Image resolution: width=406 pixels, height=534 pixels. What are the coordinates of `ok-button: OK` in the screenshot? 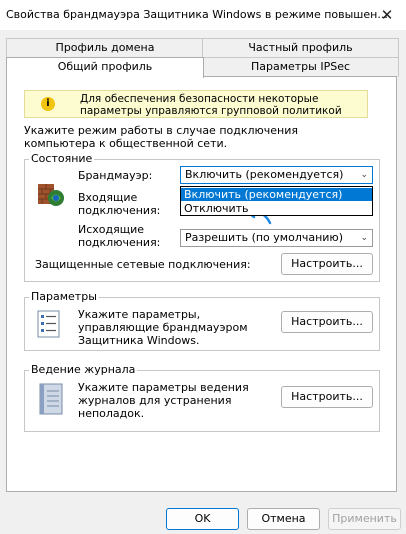 It's located at (202, 519).